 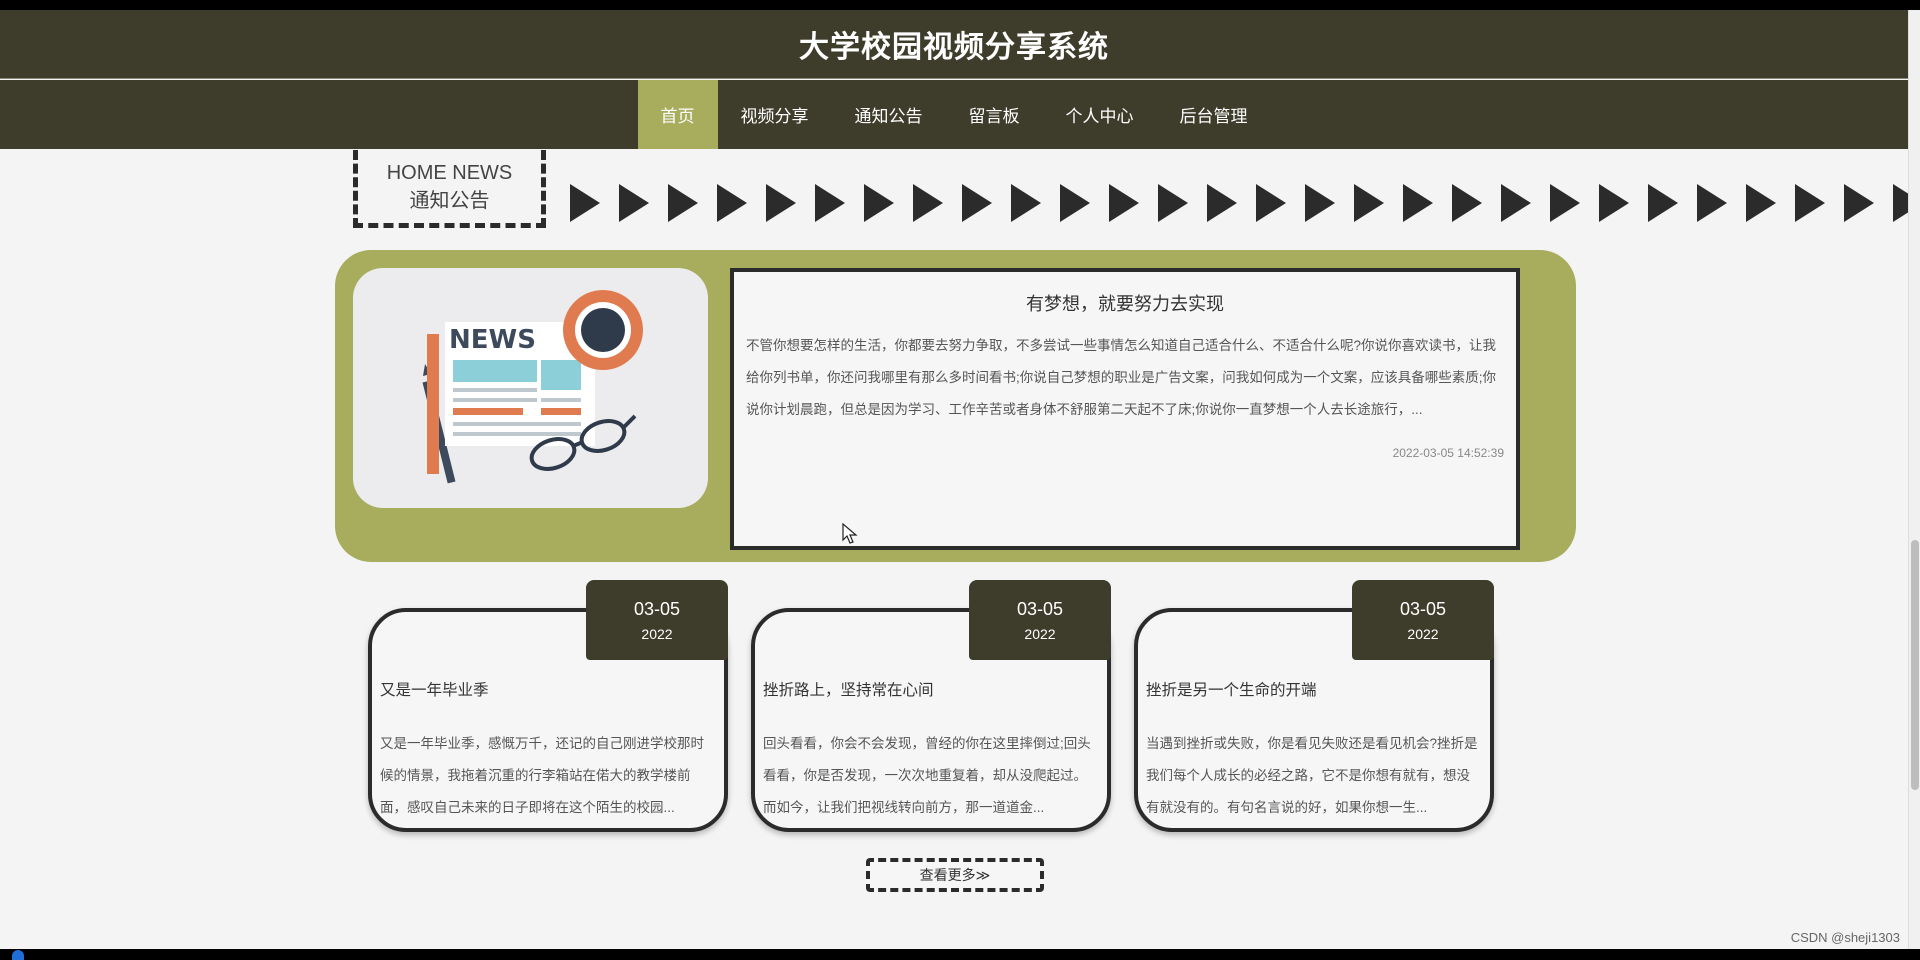 I want to click on view-more-button: 查看更多≫, so click(x=955, y=875).